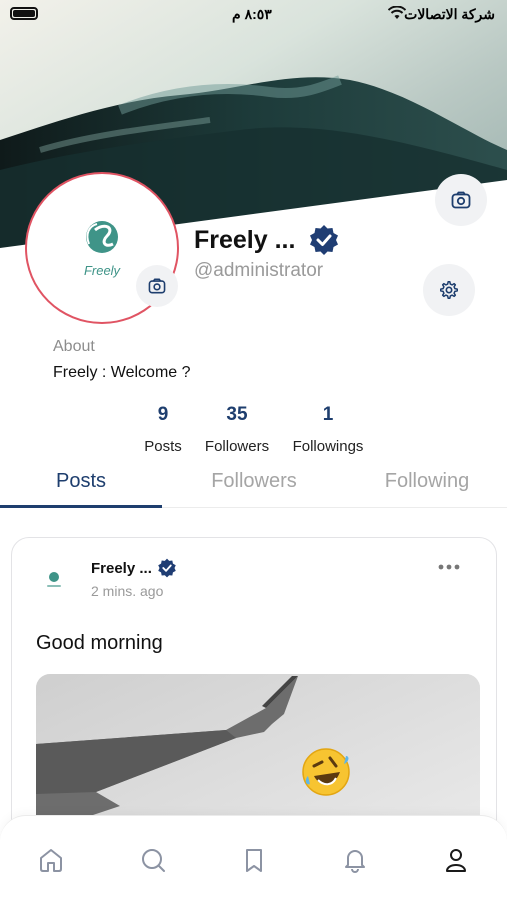 The image size is (507, 901). Describe the element at coordinates (328, 446) in the screenshot. I see `stat-followings-label: Followings` at that location.